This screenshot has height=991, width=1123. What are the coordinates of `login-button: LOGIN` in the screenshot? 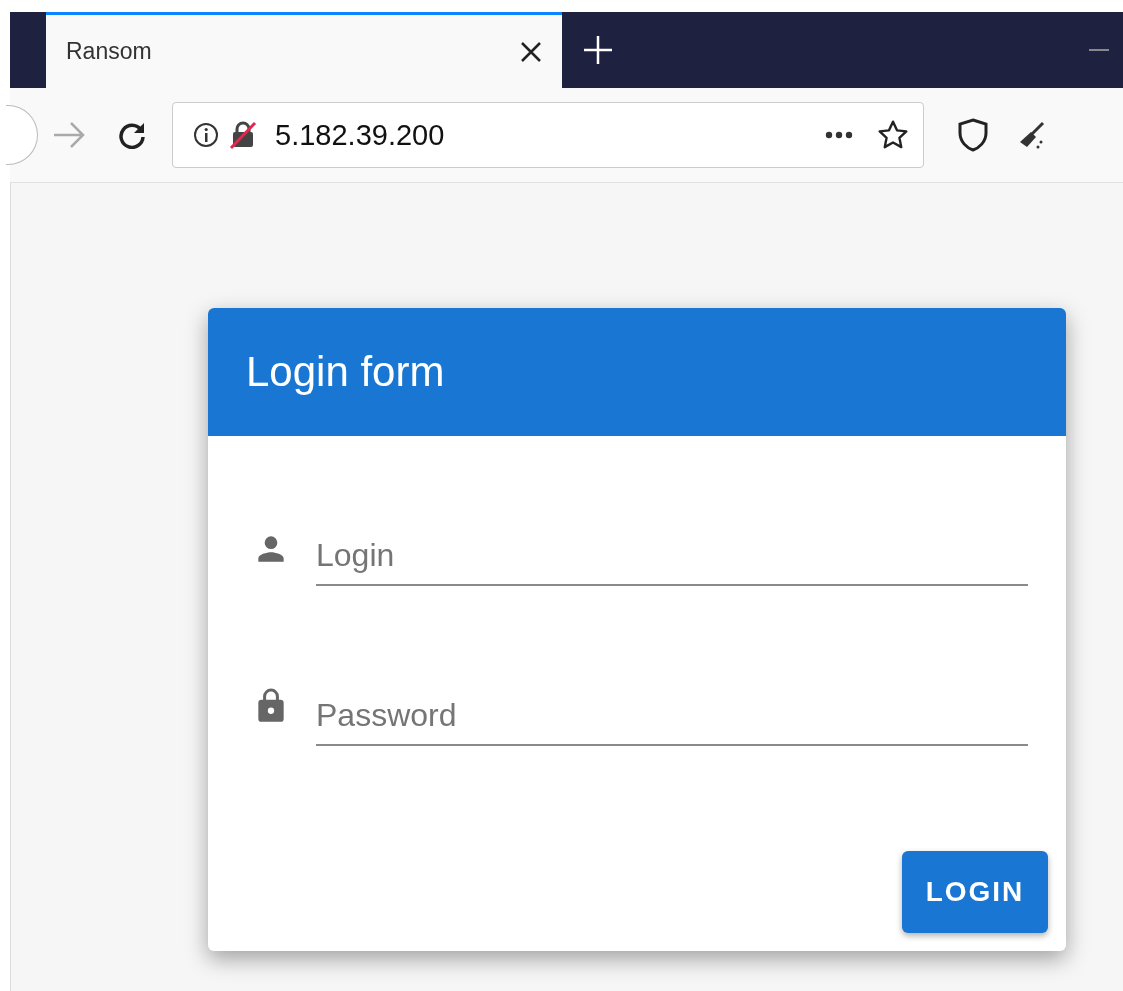 It's located at (975, 892).